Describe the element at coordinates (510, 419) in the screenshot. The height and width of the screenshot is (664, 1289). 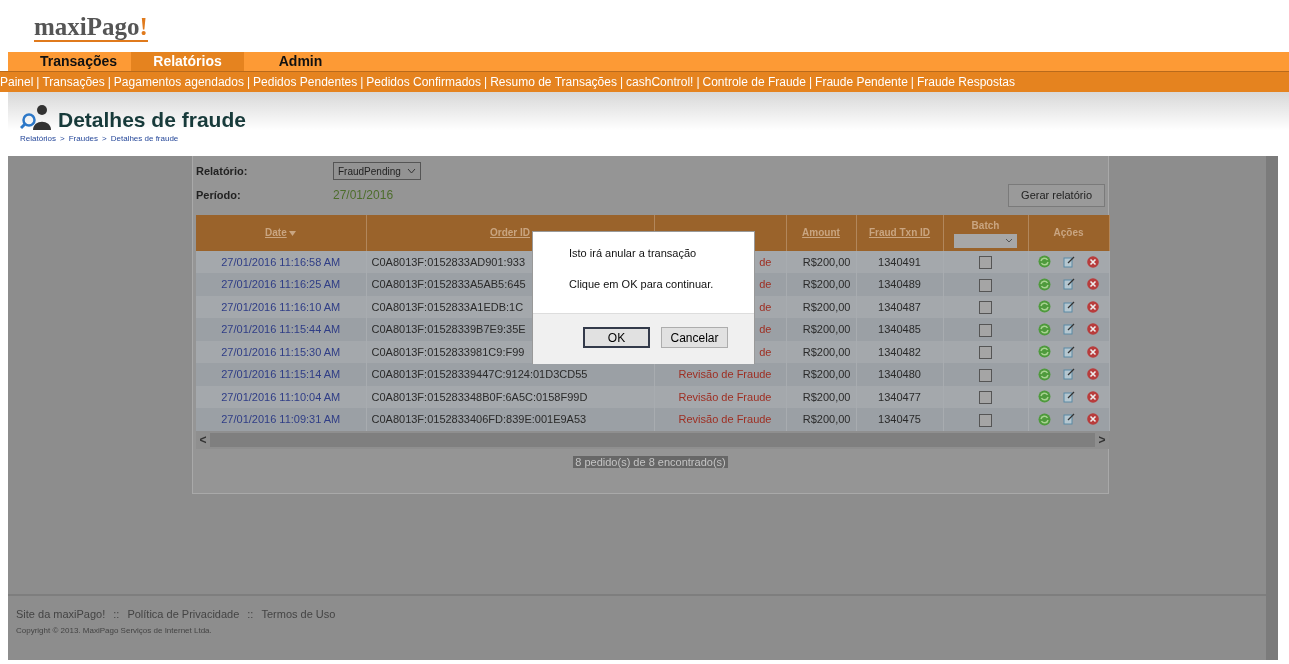
I see `order-id-cell: C0A8013F:0152833406FD:839E:001E9A53` at that location.